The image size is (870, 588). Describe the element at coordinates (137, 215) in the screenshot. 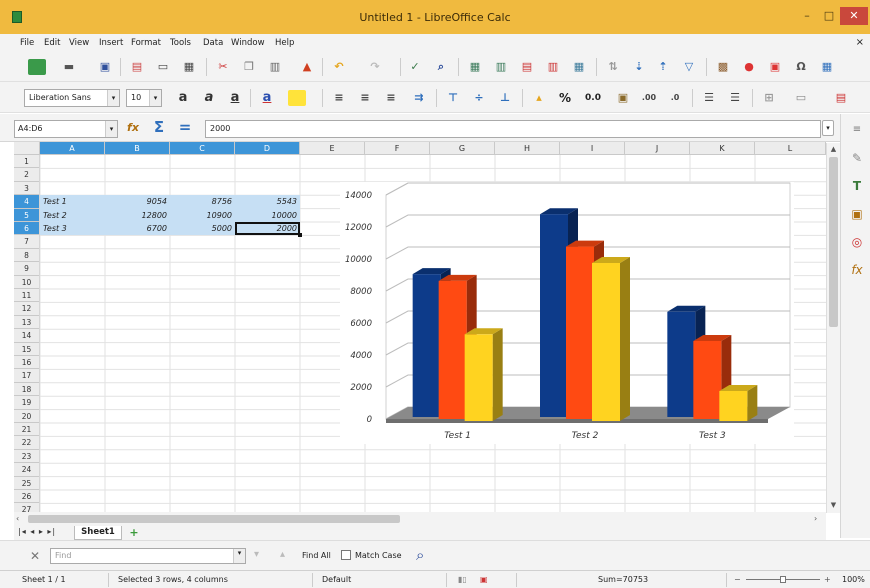

I see `cell-b5: 12800` at that location.